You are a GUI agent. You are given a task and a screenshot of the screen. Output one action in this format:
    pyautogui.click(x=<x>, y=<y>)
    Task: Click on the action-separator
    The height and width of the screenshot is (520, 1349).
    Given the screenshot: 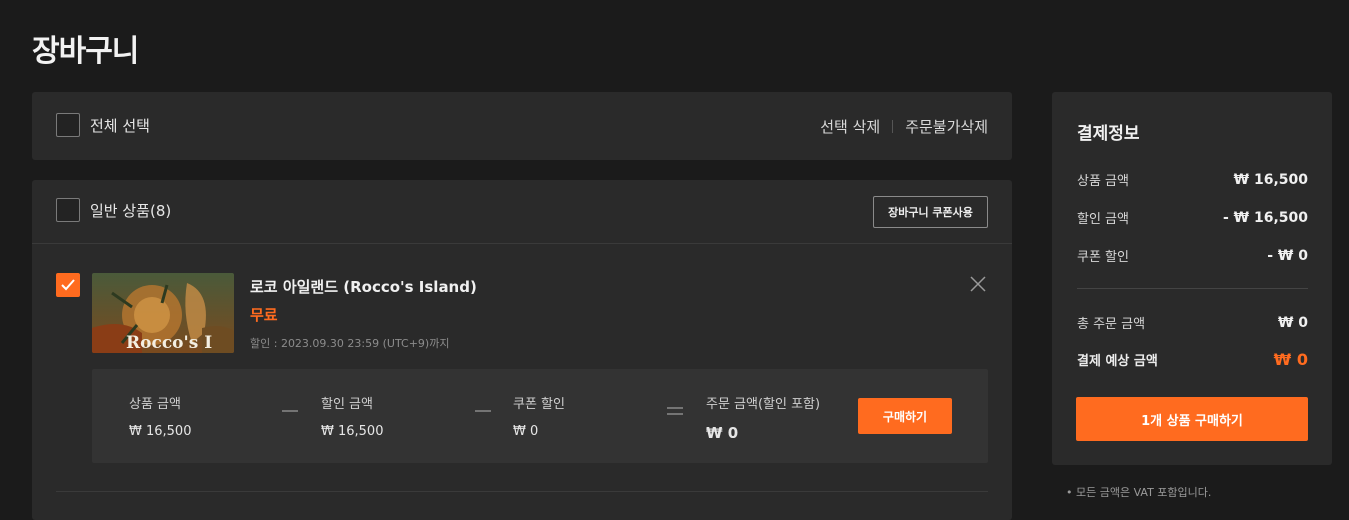 What is the action you would take?
    pyautogui.click(x=893, y=126)
    